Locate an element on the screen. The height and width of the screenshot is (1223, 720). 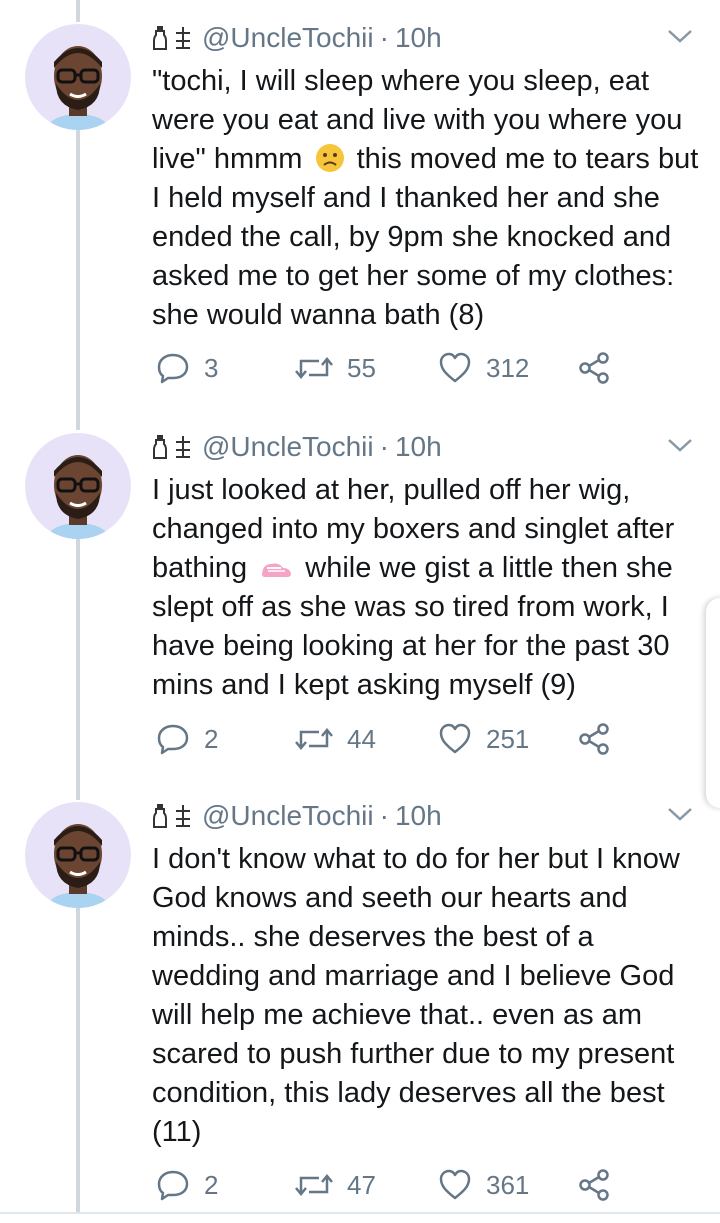
like-button: 361 is located at coordinates (483, 1185).